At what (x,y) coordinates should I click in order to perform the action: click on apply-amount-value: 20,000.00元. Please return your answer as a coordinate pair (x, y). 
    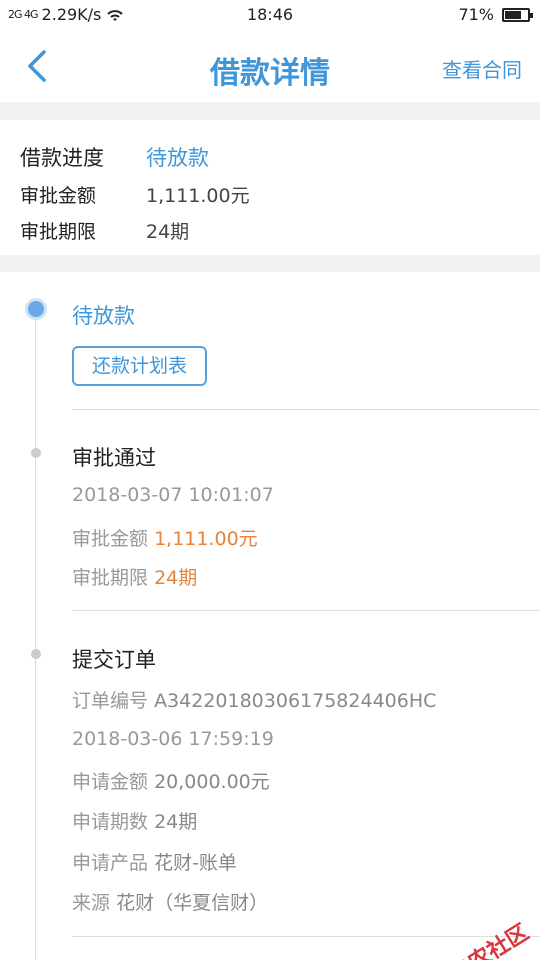
    Looking at the image, I should click on (212, 782).